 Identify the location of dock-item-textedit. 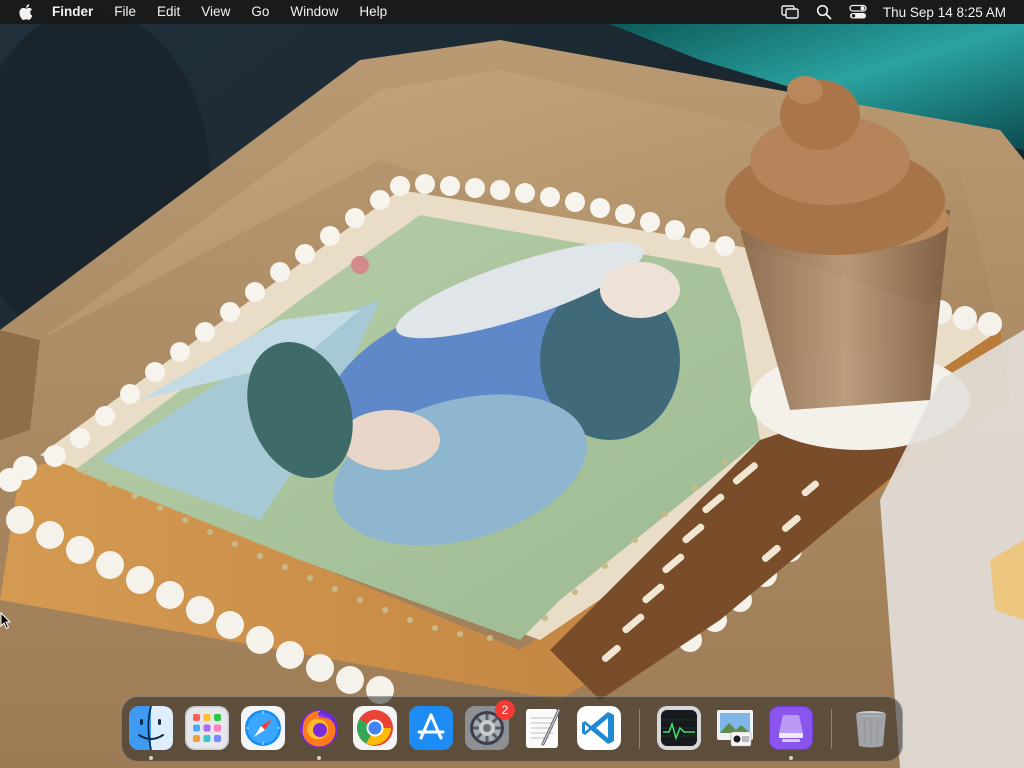
(543, 728).